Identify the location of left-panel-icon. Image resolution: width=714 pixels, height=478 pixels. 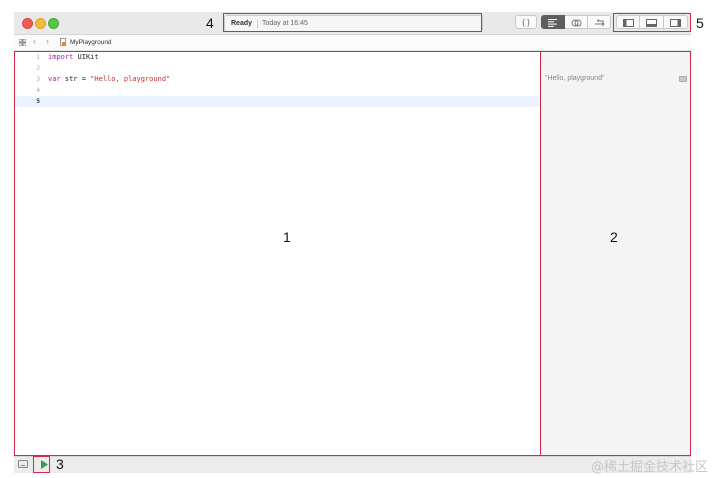
(628, 23).